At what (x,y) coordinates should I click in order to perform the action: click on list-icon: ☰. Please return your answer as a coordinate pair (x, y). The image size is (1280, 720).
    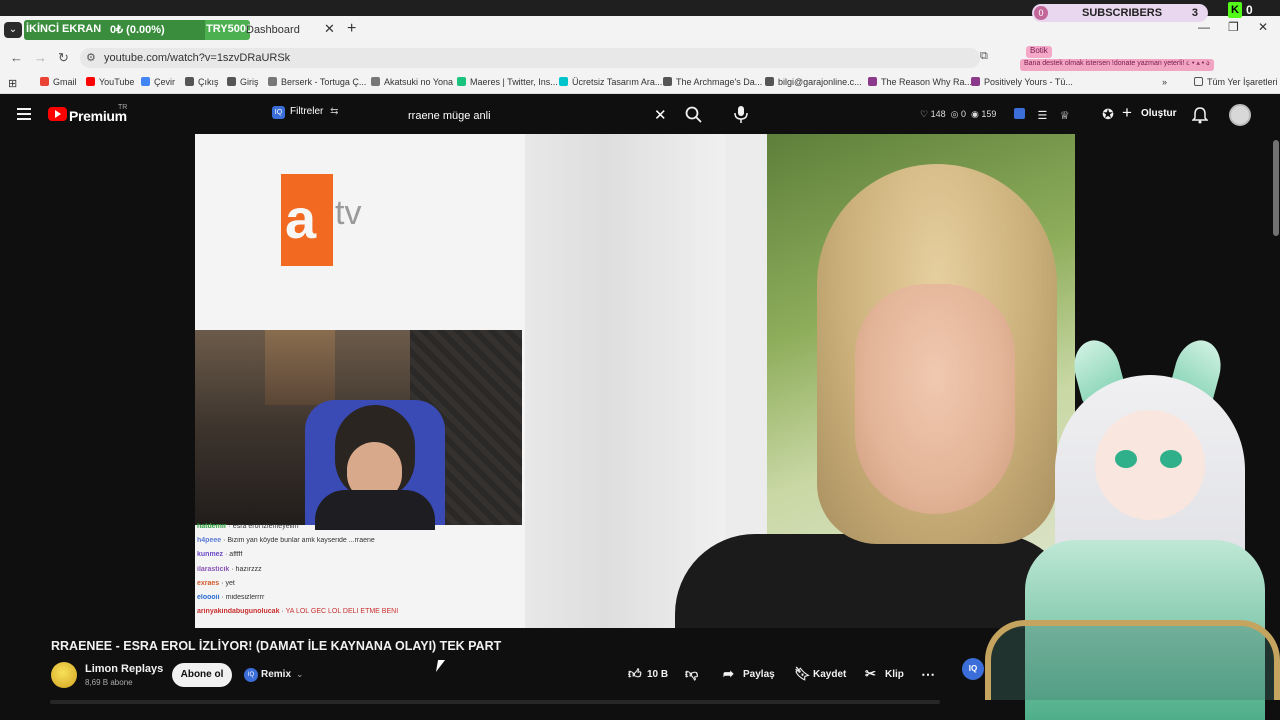
    Looking at the image, I should click on (1042, 116).